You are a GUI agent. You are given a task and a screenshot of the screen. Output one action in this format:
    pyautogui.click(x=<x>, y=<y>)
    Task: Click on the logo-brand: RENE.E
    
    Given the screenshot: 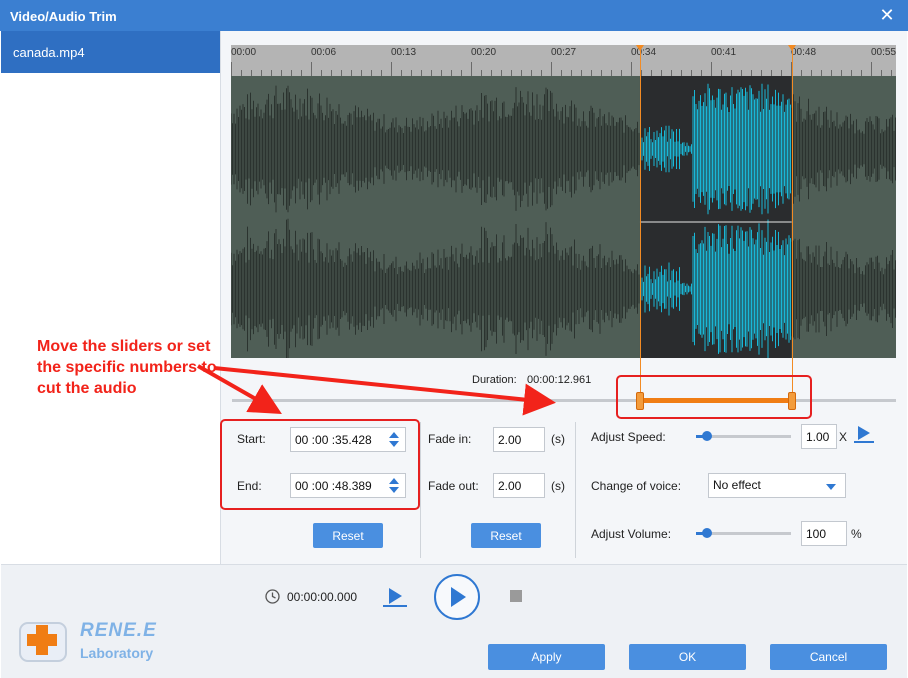 What is the action you would take?
    pyautogui.click(x=118, y=630)
    